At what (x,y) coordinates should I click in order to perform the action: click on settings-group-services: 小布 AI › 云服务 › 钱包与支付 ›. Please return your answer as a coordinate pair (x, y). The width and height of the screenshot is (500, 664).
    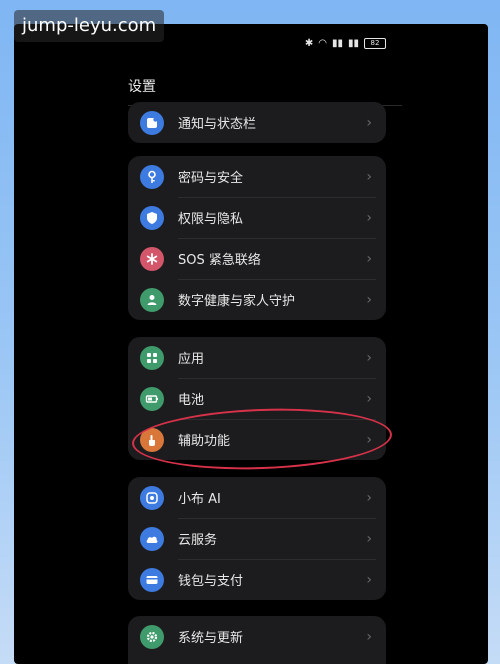
    Looking at the image, I should click on (257, 538).